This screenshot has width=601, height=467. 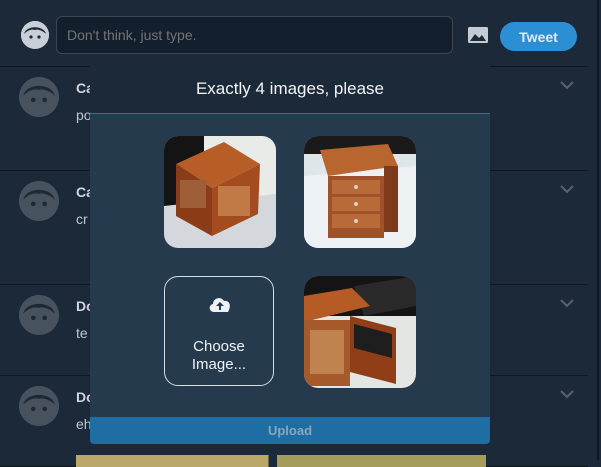 I want to click on tweet-input, so click(x=254, y=35).